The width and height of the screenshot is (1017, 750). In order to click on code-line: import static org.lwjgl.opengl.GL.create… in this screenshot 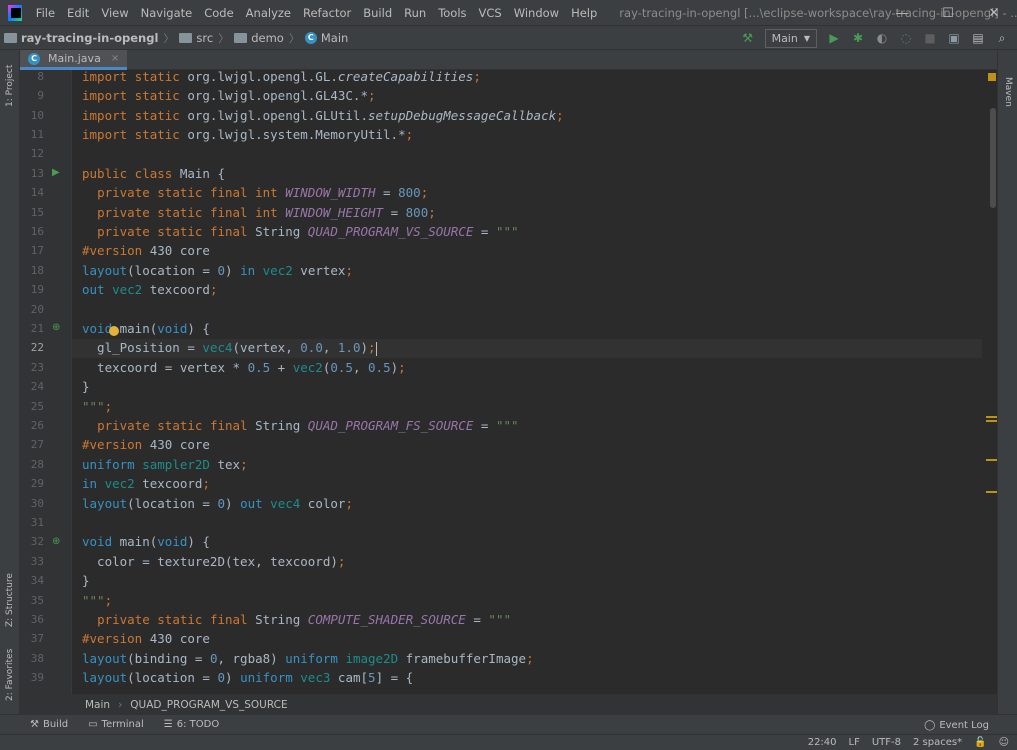, I will do `click(281, 77)`.